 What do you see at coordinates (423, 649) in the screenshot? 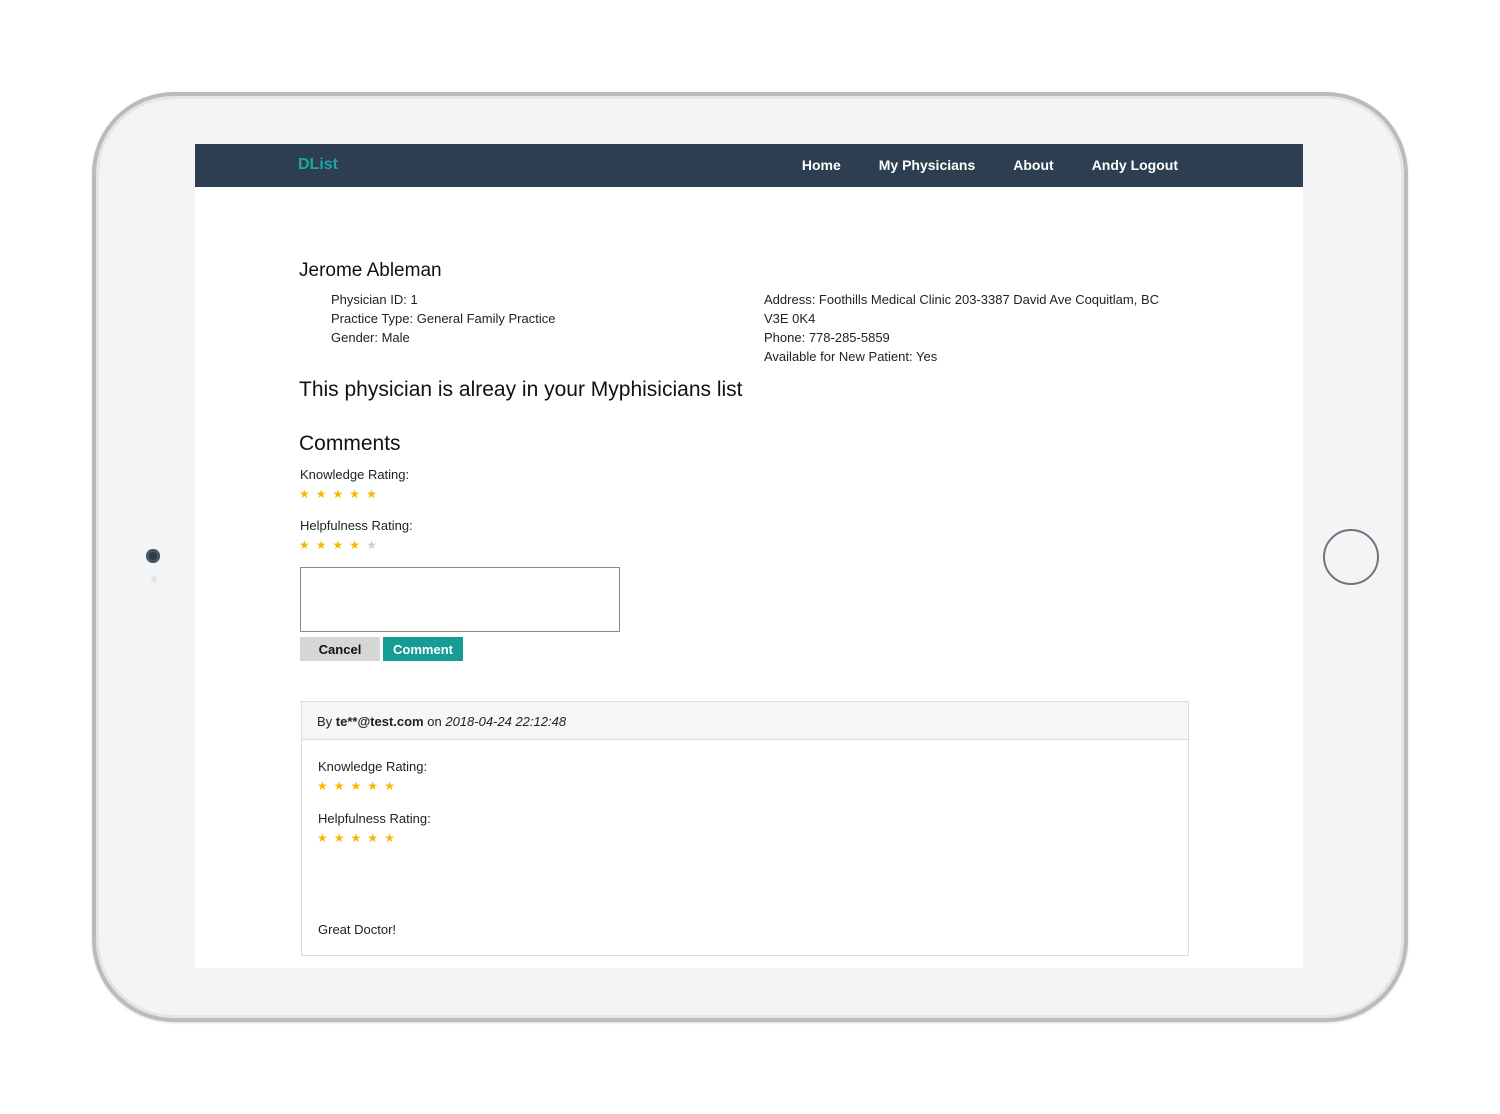
I see `comment-button: Comment` at bounding box center [423, 649].